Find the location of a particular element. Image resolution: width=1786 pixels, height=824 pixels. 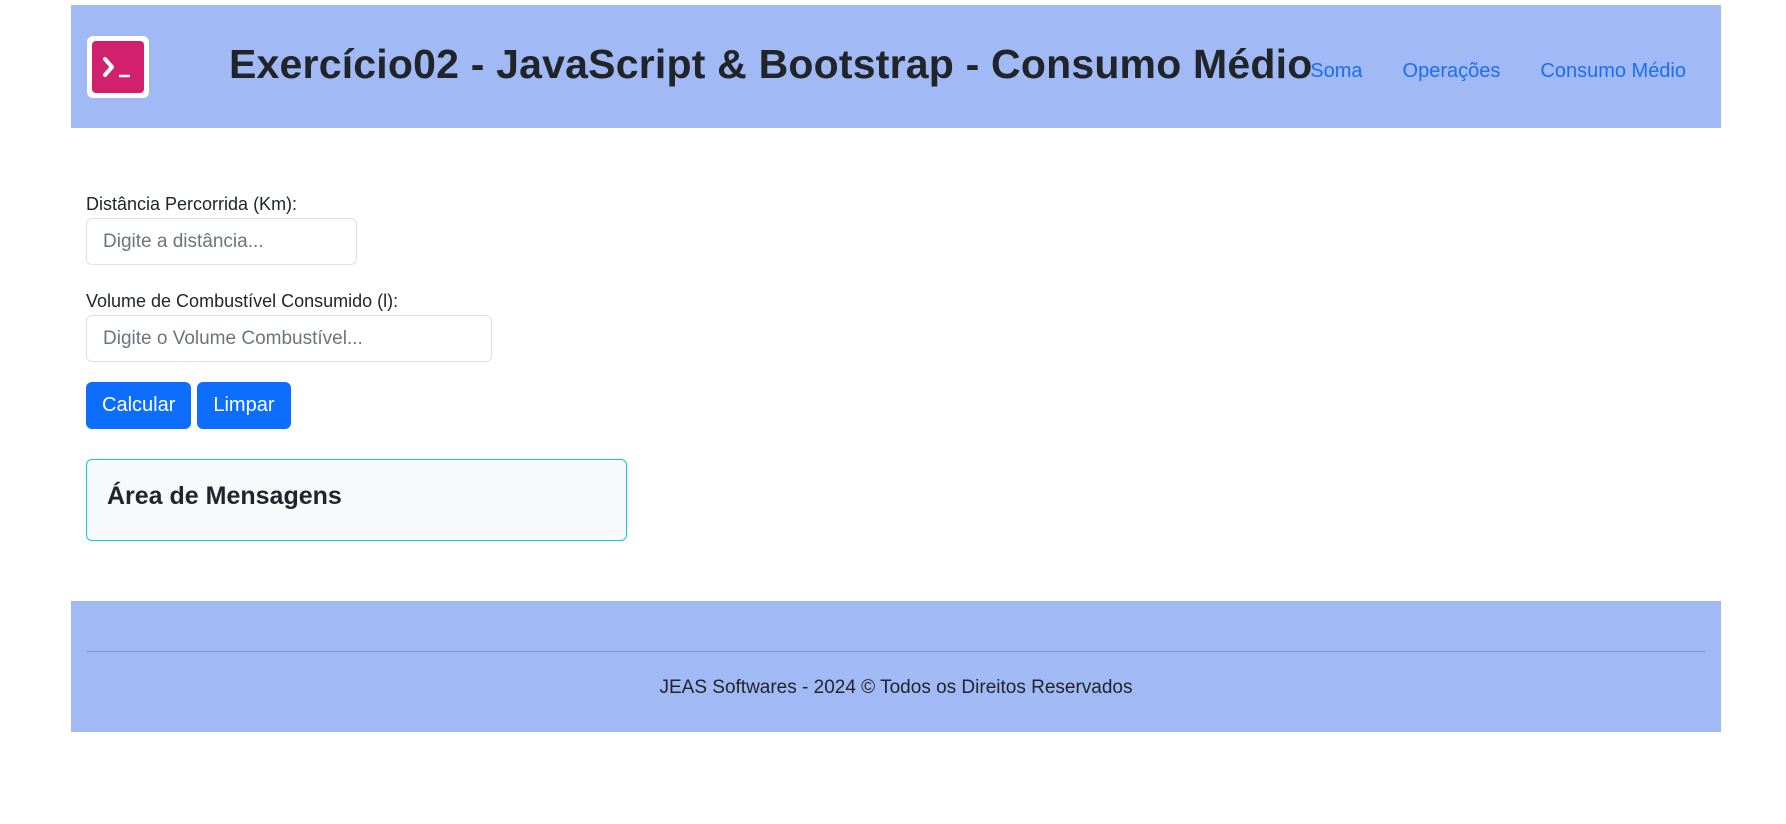

message-area-title: Área de Mensagens is located at coordinates (224, 496).